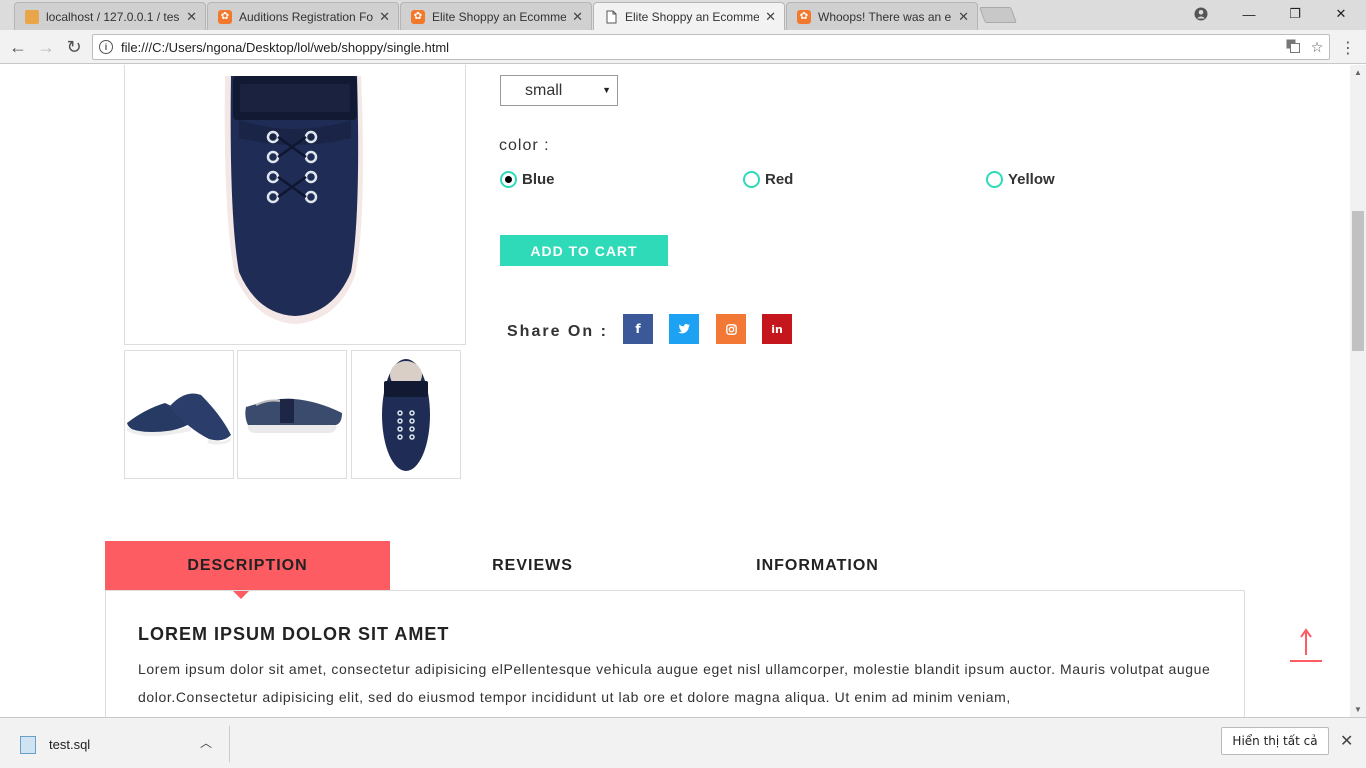  I want to click on color-label: color :, so click(524, 145).